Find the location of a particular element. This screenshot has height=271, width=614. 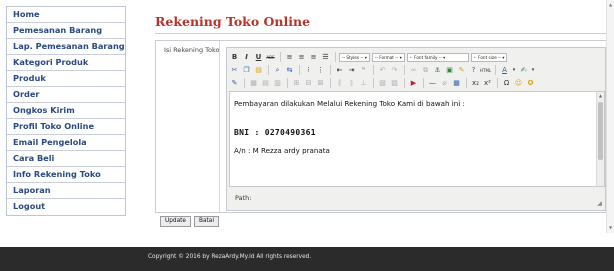

field-divider is located at coordinates (219, 127).